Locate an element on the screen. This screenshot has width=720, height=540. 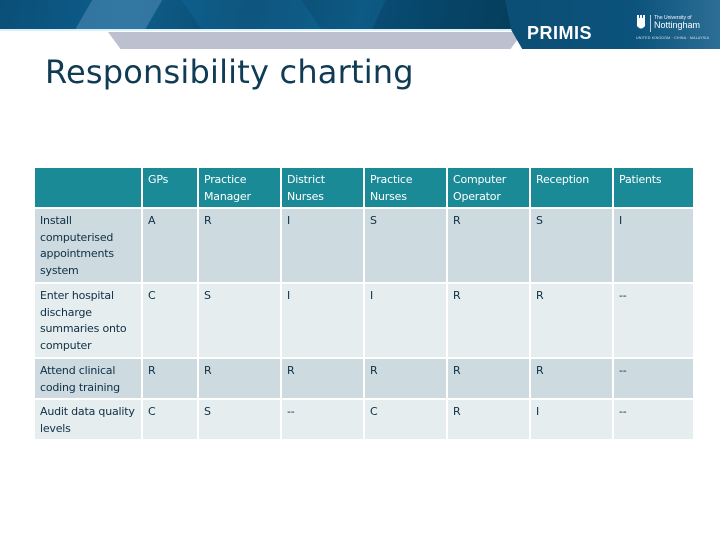
column-header-practice-manager: Practice Manager is located at coordinates (239, 187).